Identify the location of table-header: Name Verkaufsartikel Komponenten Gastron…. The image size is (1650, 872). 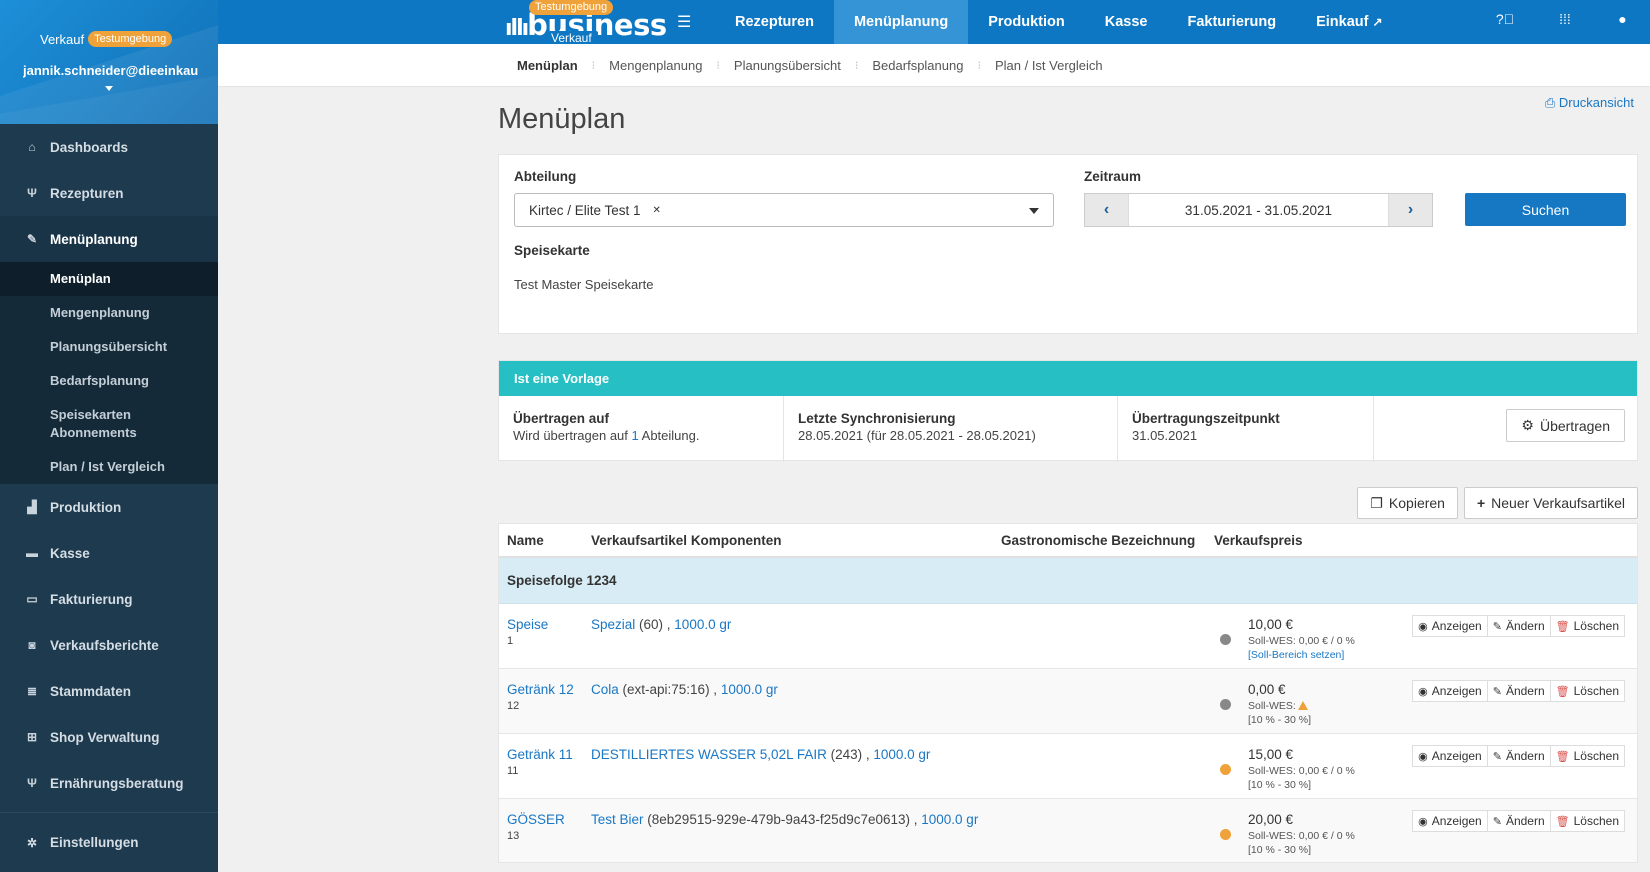
(1068, 541).